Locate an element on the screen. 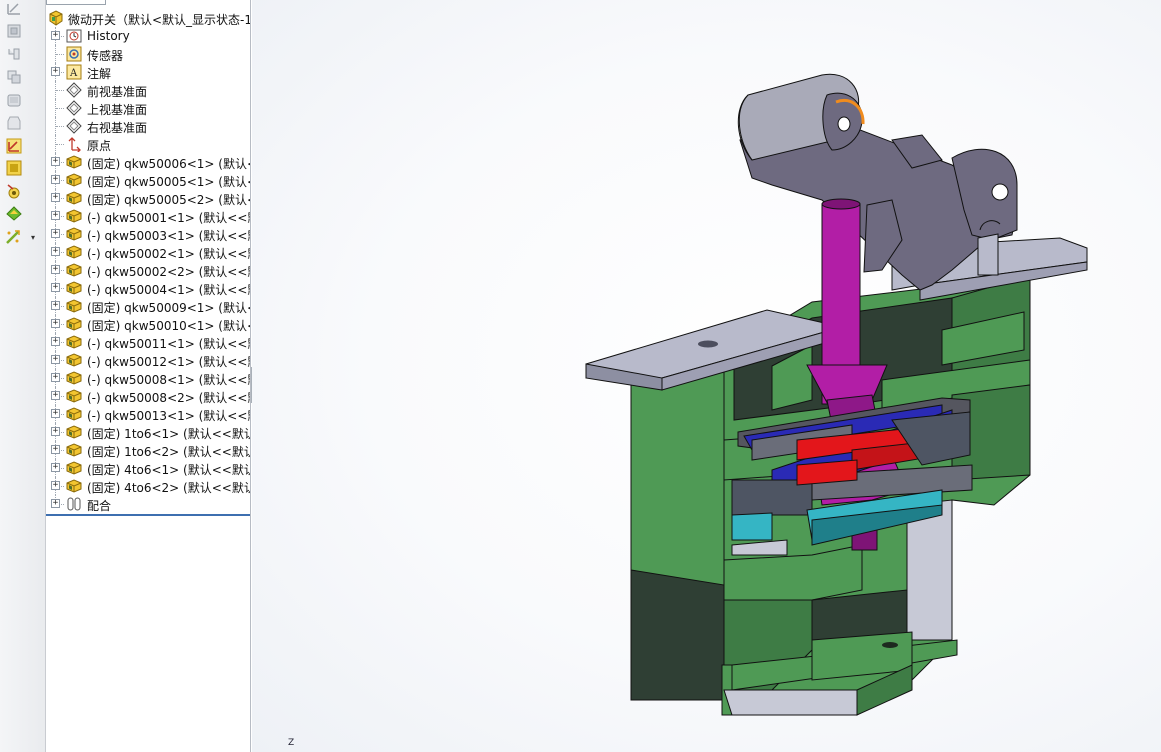 This screenshot has height=752, width=1161. linear-pattern-icon is located at coordinates (14, 77).